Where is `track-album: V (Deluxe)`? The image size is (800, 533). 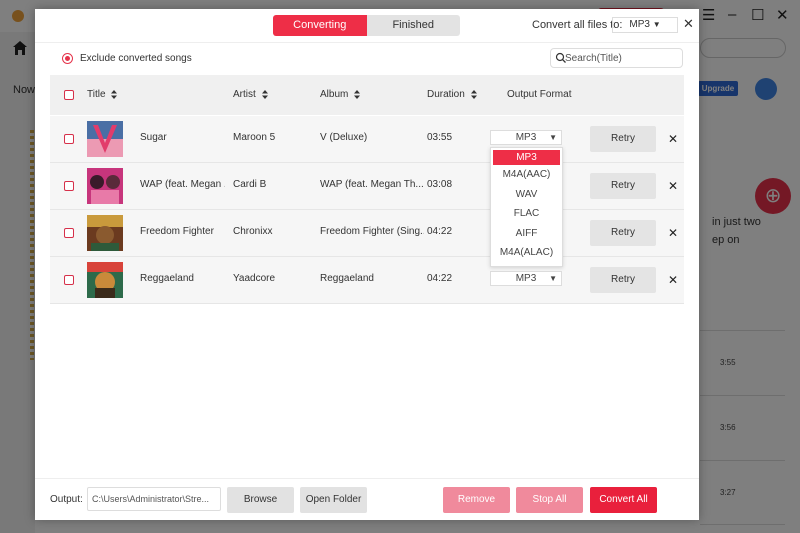
track-album: V (Deluxe) is located at coordinates (344, 137).